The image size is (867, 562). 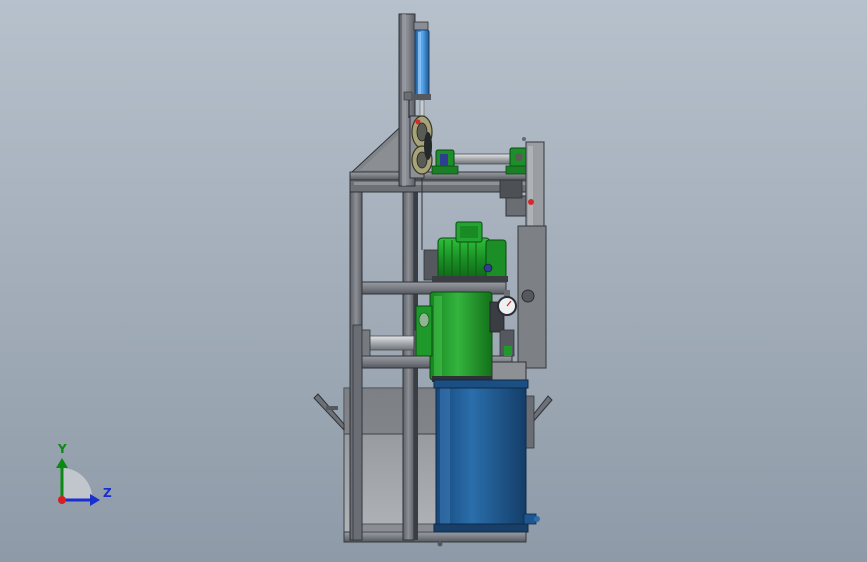 I want to click on z-arrowhead-icon, so click(x=95, y=500).